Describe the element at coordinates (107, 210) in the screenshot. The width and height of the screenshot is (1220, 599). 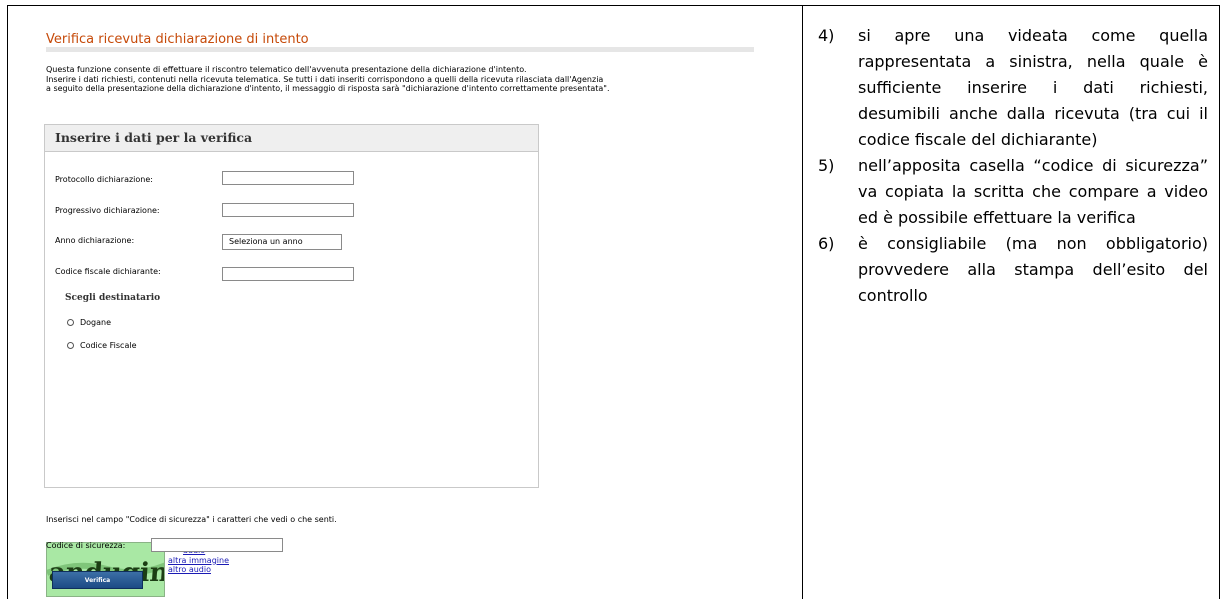
I see `progressivo-label: Progressivo dichiarazione:` at that location.